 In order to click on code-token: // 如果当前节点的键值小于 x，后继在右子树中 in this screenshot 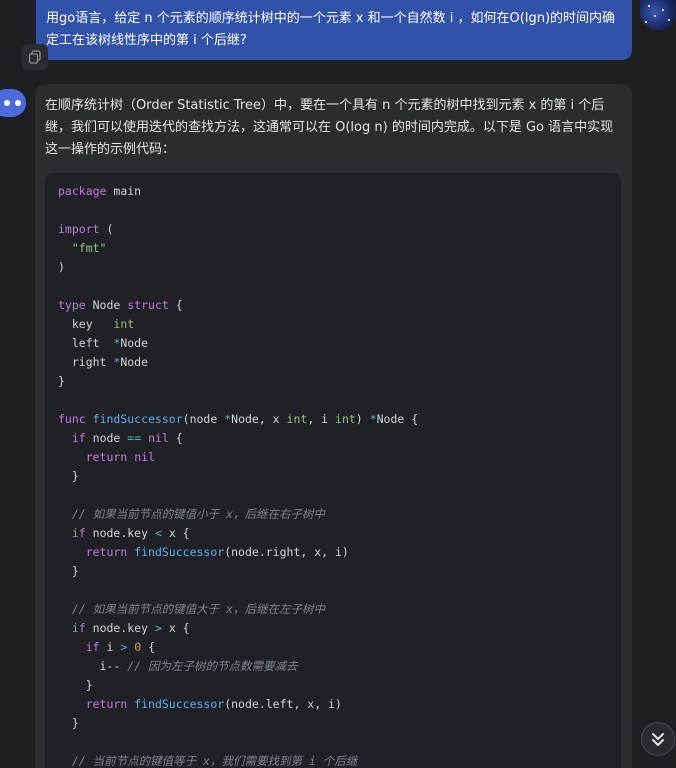, I will do `click(191, 514)`.